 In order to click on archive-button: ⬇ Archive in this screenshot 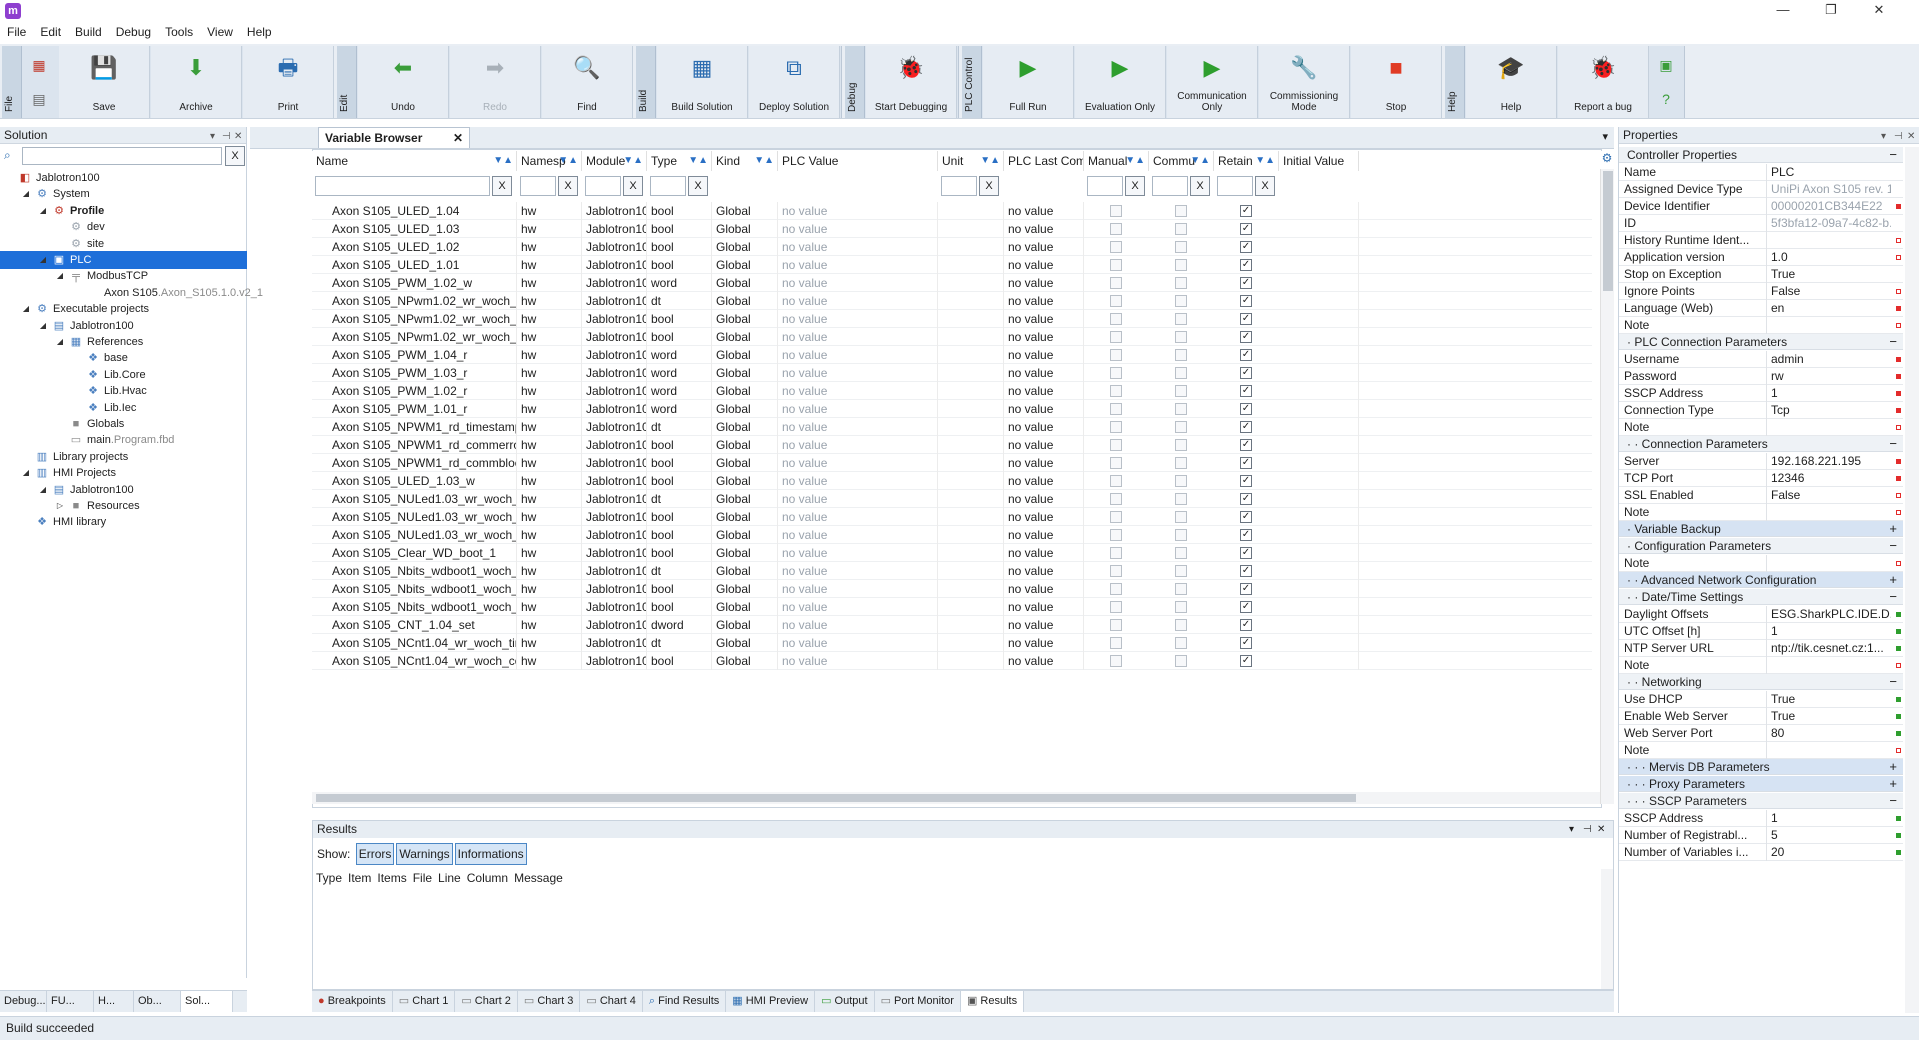, I will do `click(196, 82)`.